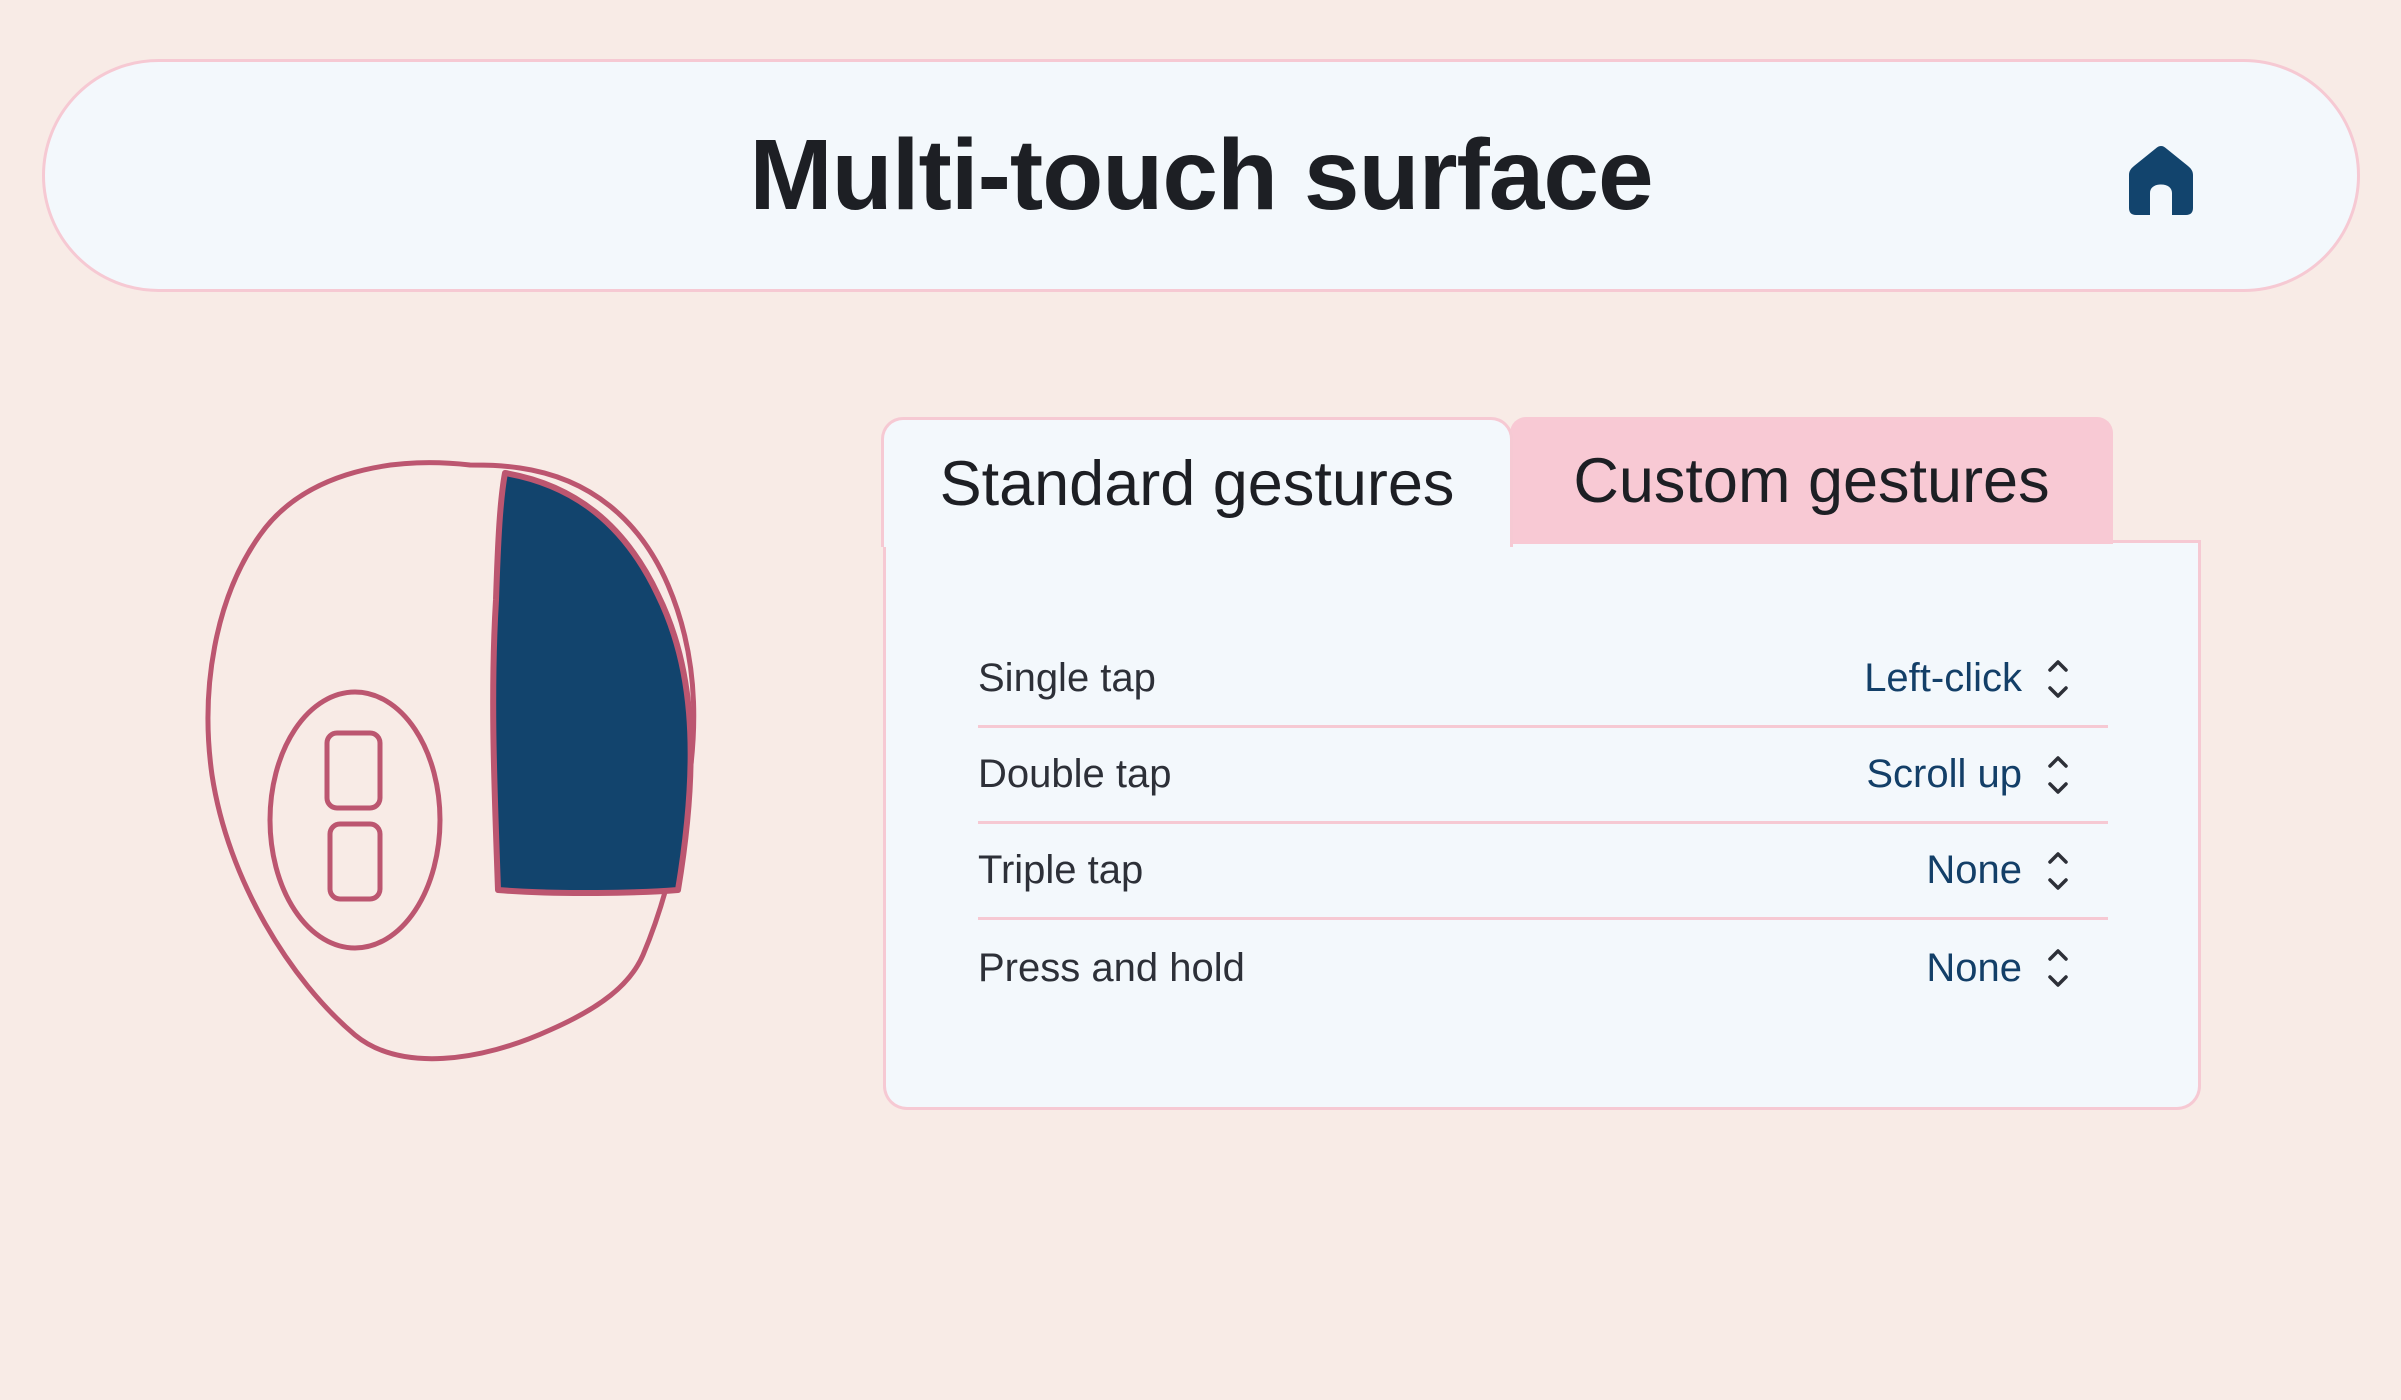 This screenshot has width=2401, height=1400. What do you see at coordinates (1067, 678) in the screenshot?
I see `gesture-label: Single tap` at bounding box center [1067, 678].